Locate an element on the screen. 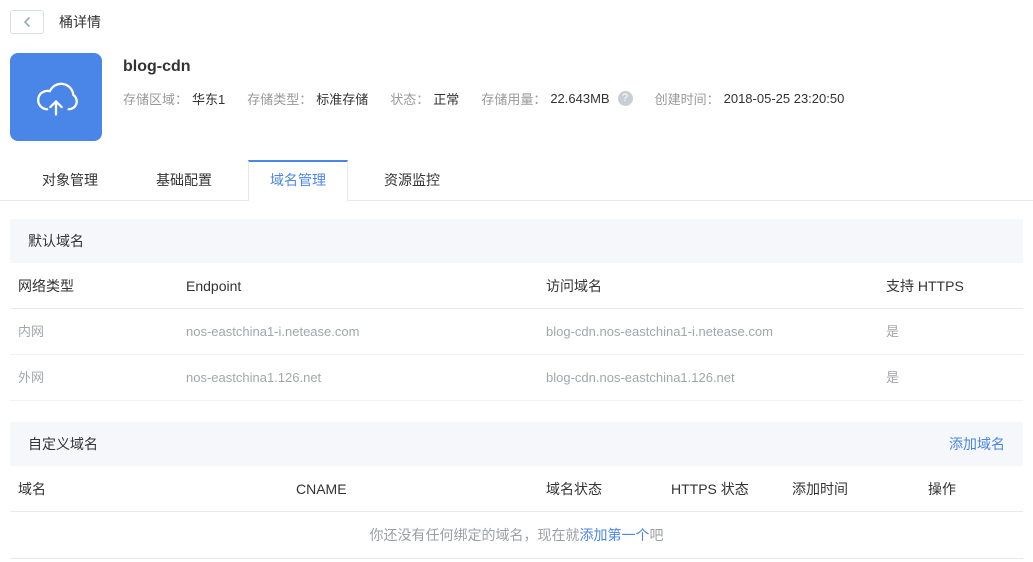  section-title: 自定义域名 is located at coordinates (63, 444).